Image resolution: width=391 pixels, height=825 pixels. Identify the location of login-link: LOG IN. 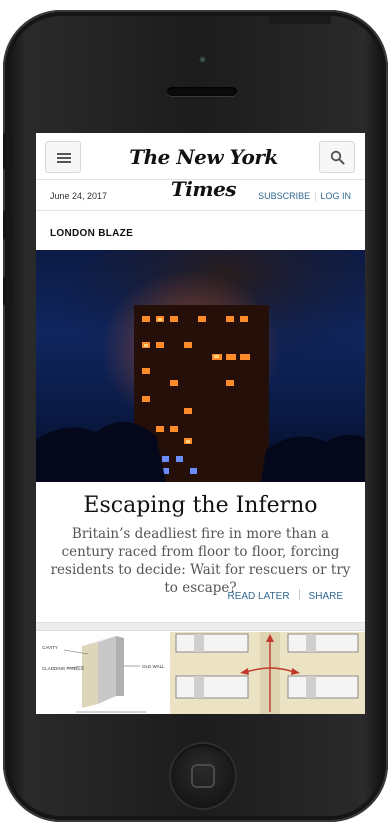
(335, 196).